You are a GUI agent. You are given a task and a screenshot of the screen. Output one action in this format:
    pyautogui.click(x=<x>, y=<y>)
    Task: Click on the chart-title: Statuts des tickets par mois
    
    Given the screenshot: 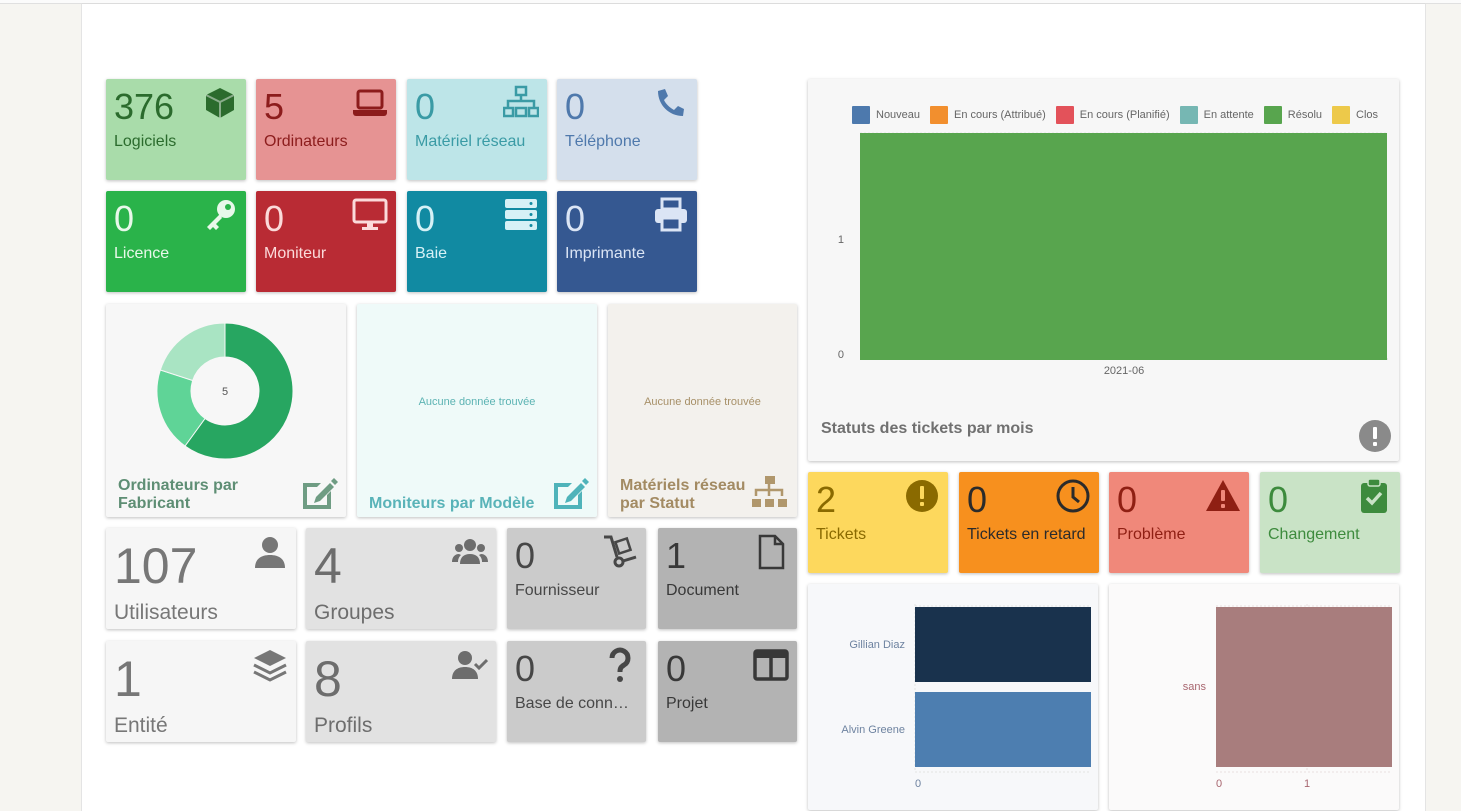 What is the action you would take?
    pyautogui.click(x=927, y=428)
    